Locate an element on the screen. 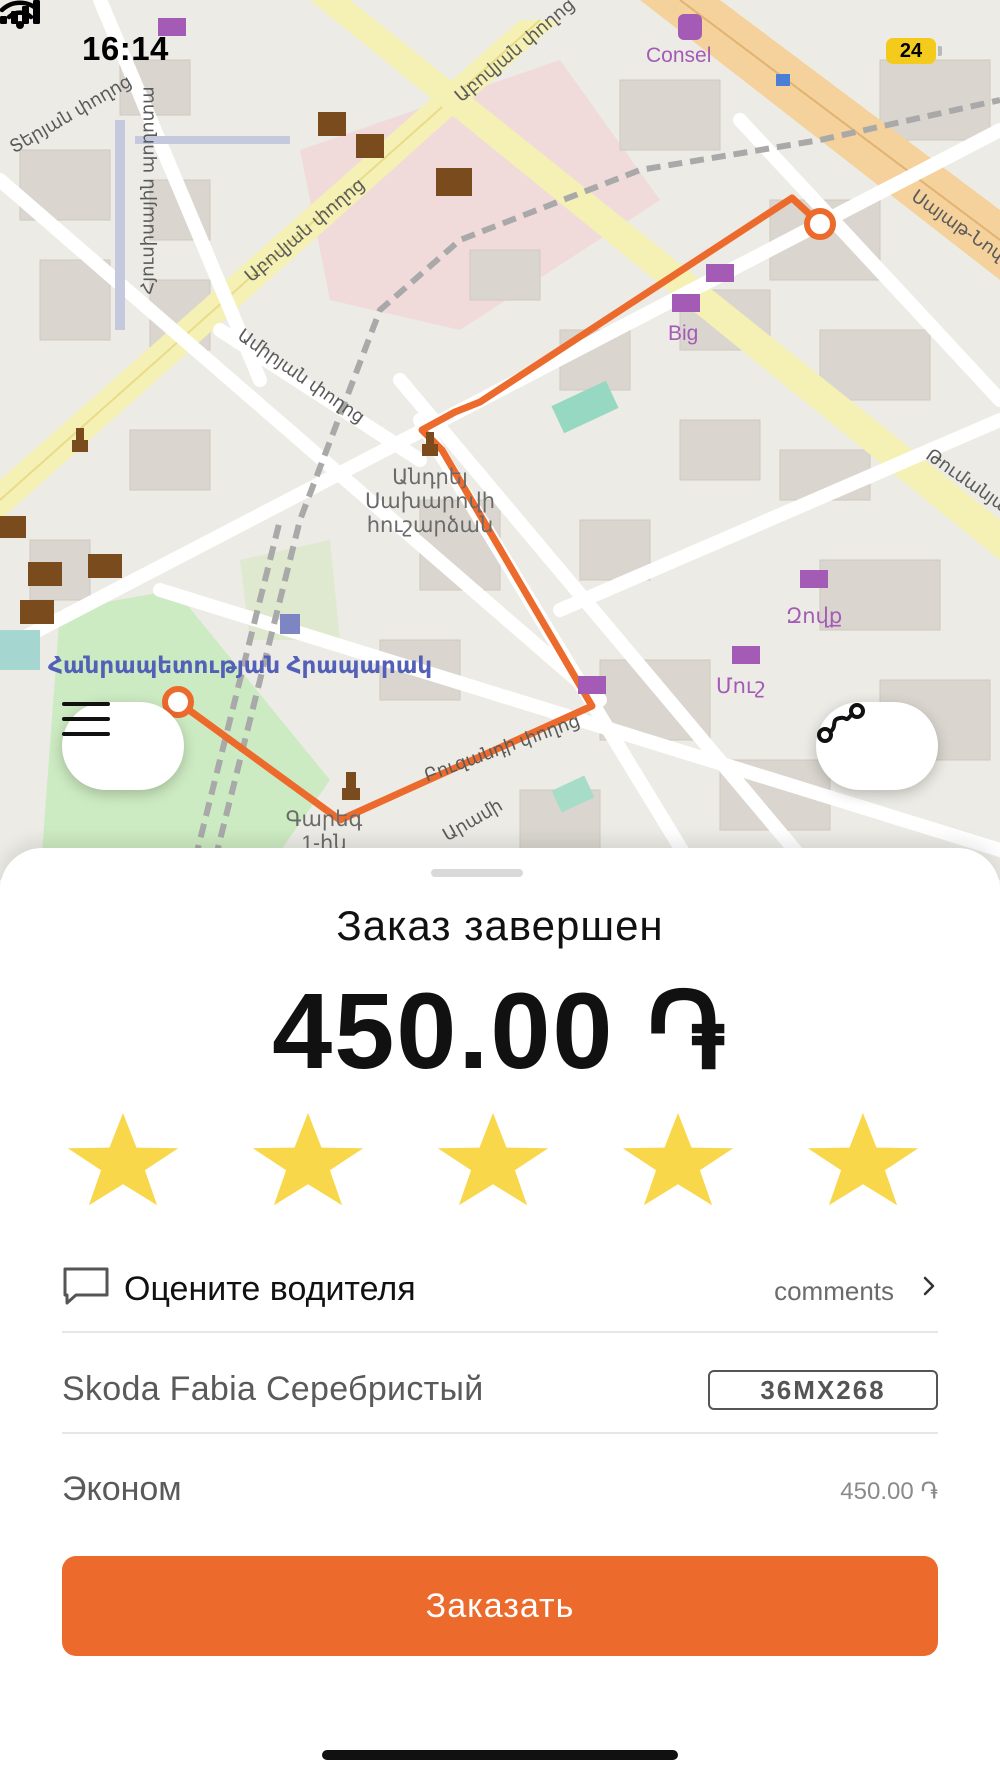 The height and width of the screenshot is (1778, 1000). rate-driver-row: Оцените водителя comments is located at coordinates (500, 1289).